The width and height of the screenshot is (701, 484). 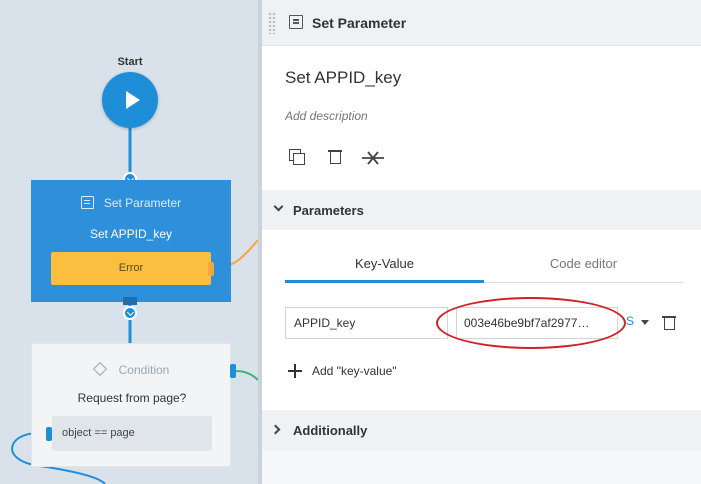 What do you see at coordinates (630, 321) in the screenshot?
I see `value-type-label: S` at bounding box center [630, 321].